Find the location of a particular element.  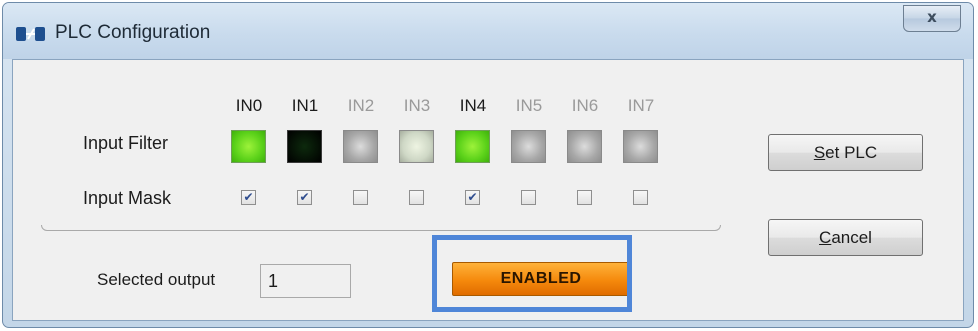

channel-label-in1: IN1 is located at coordinates (305, 105).